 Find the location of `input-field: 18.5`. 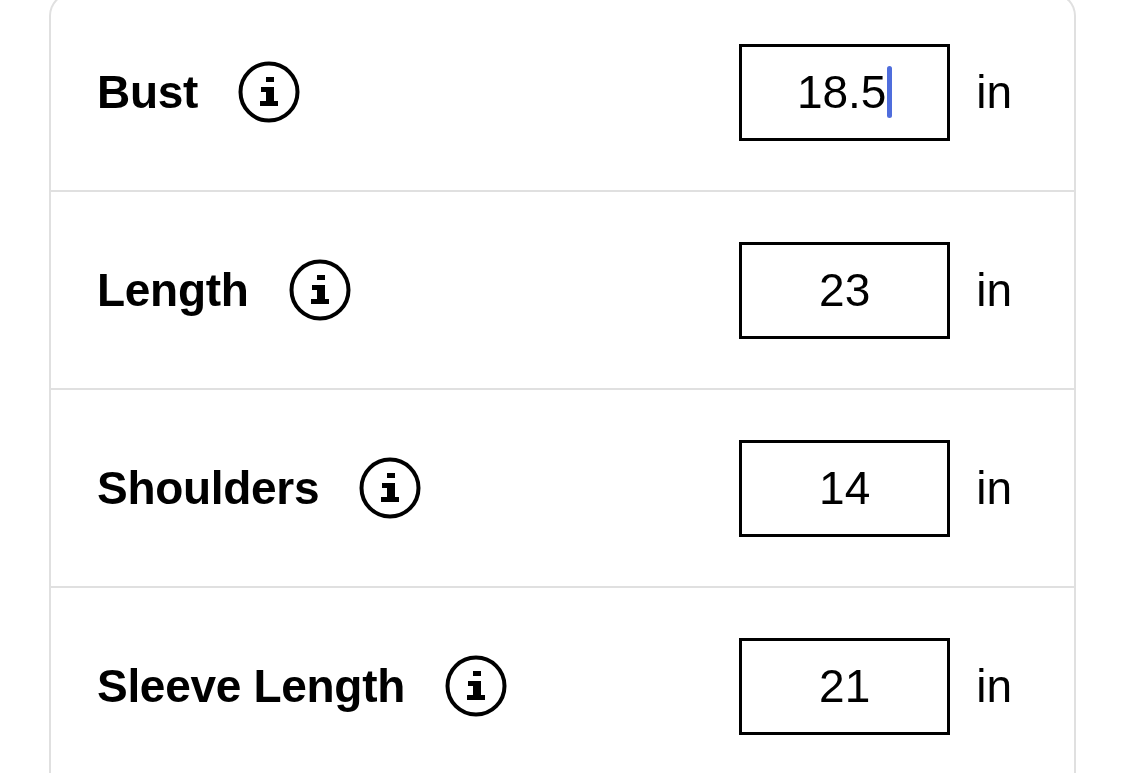

input-field: 18.5 is located at coordinates (845, 92).